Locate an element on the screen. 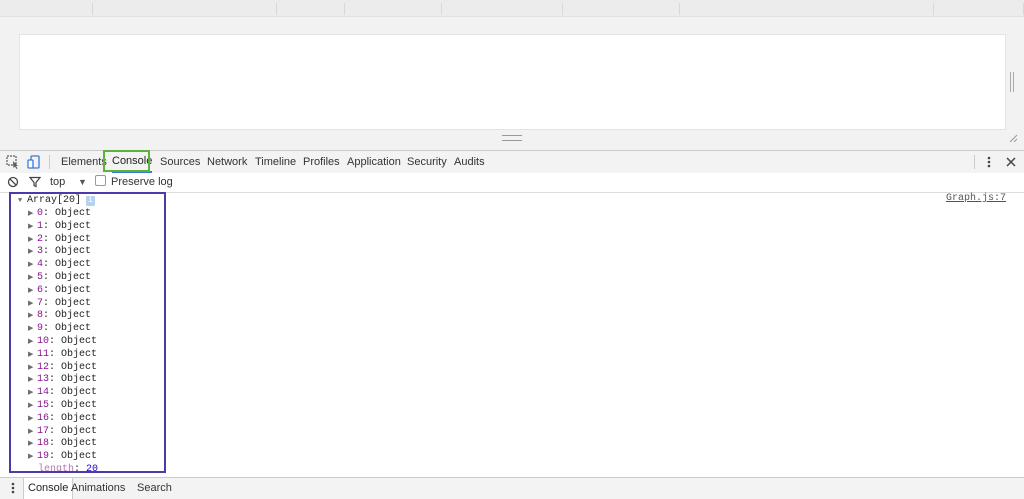  array-item-row: ▶ 15: Object is located at coordinates (62, 405).